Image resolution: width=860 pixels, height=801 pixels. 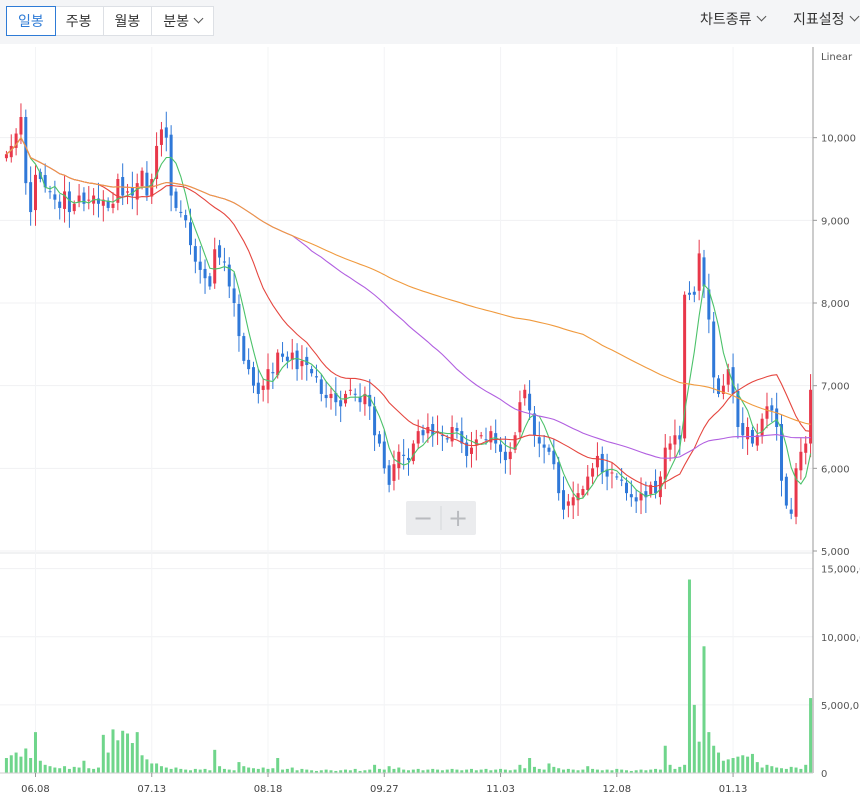 What do you see at coordinates (835, 552) in the screenshot?
I see `price-tick-label: 5,000` at bounding box center [835, 552].